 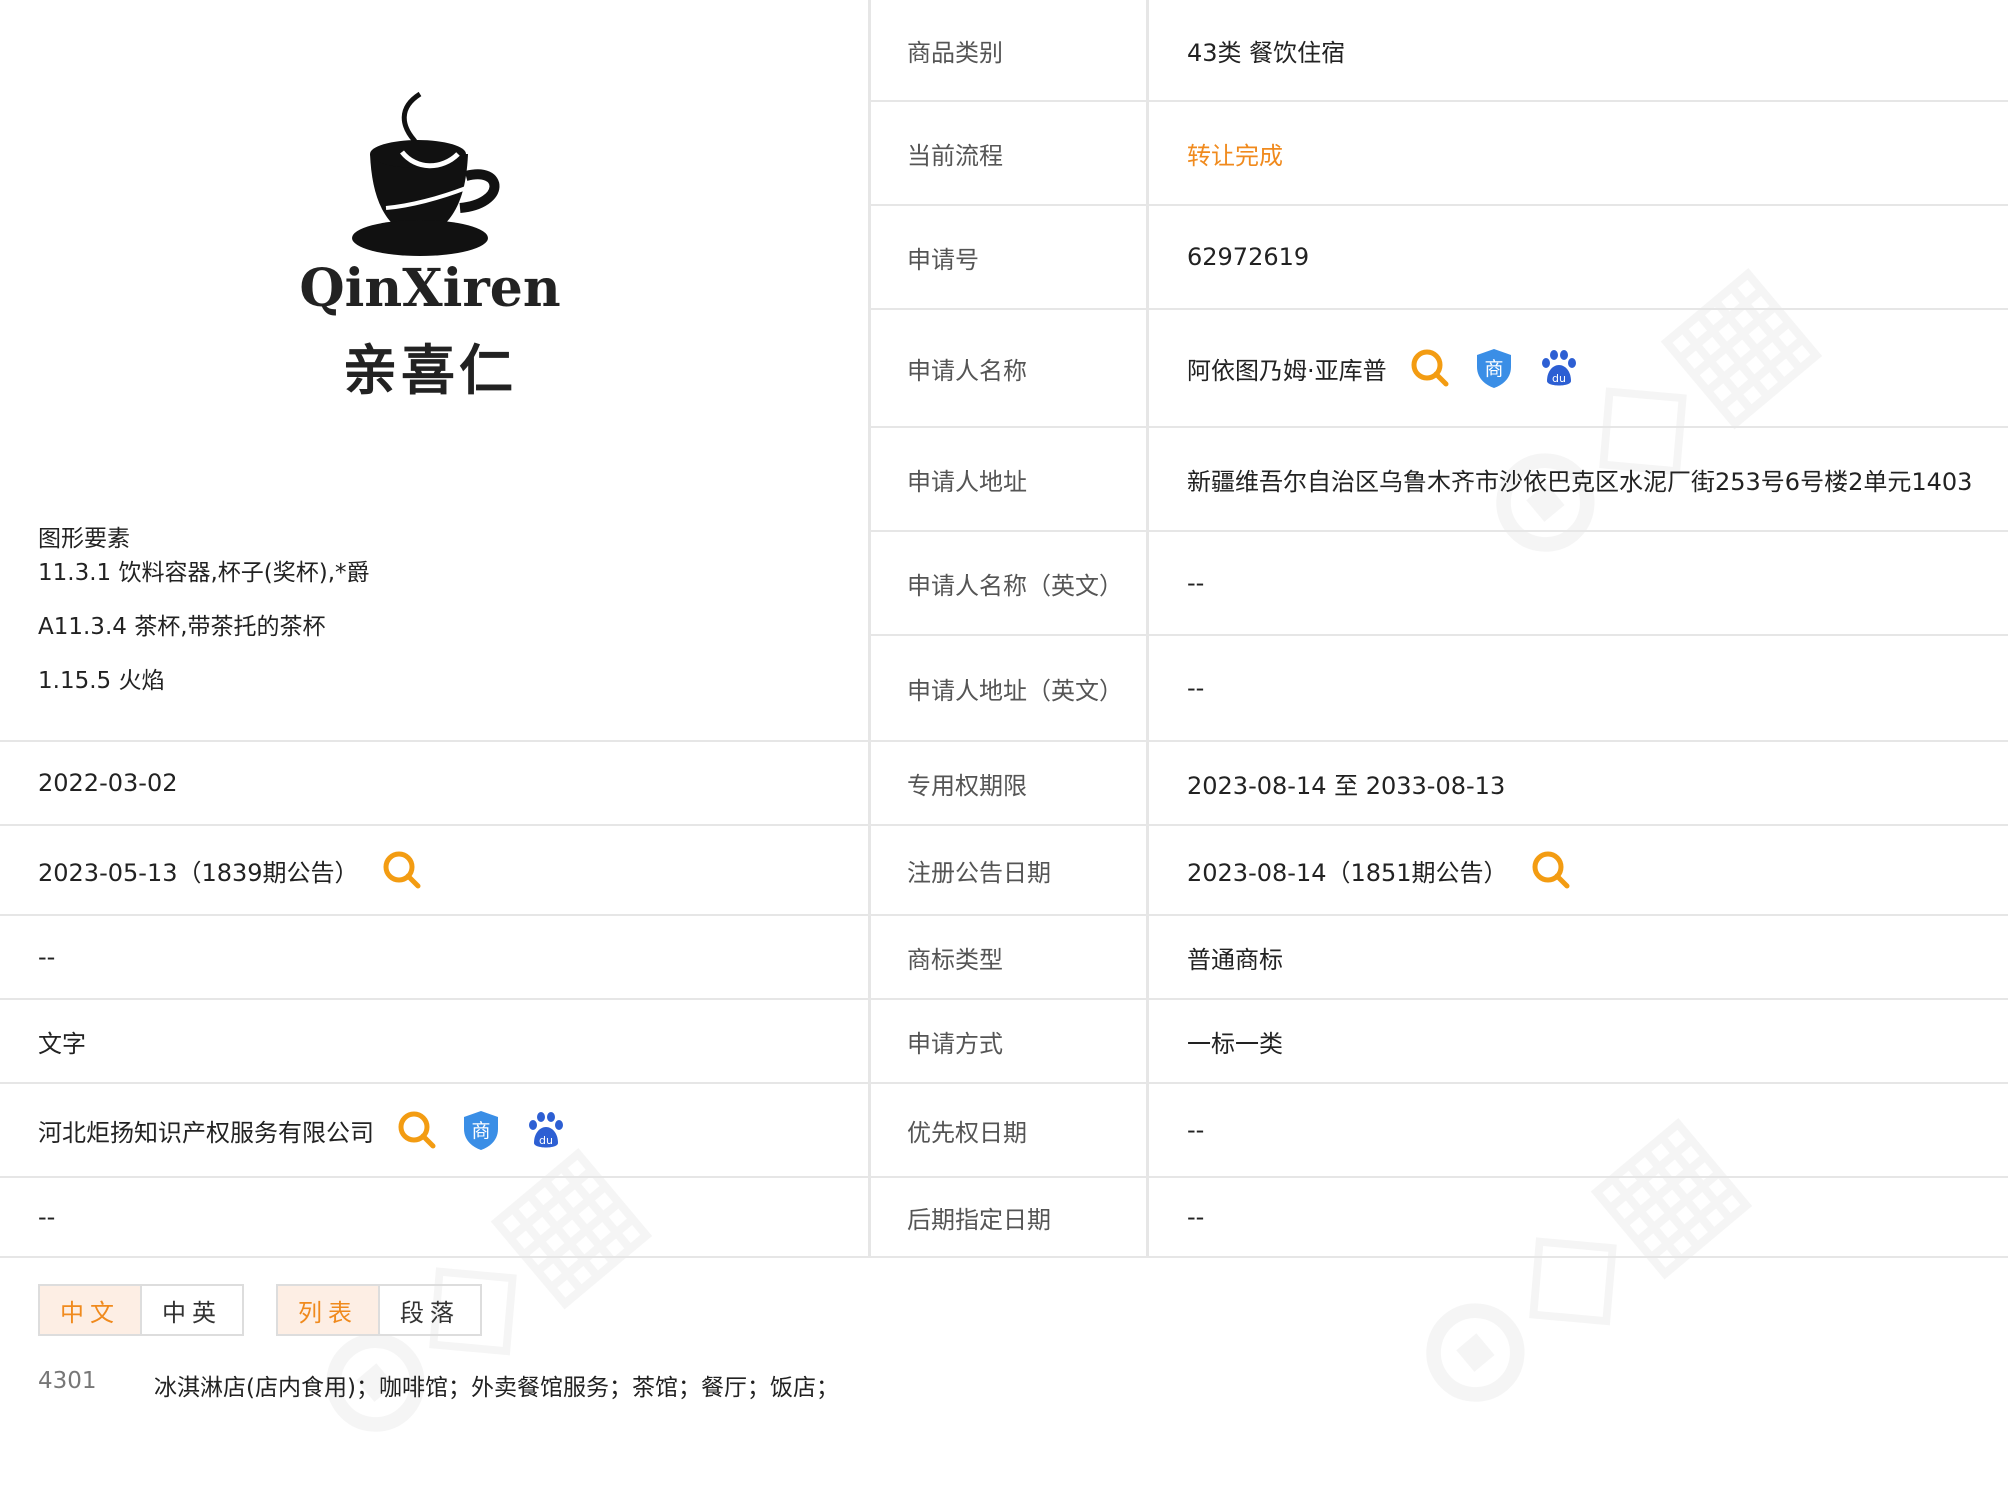 I want to click on info-row-mark-type: 商标类型 普通商标, so click(x=1439, y=958).